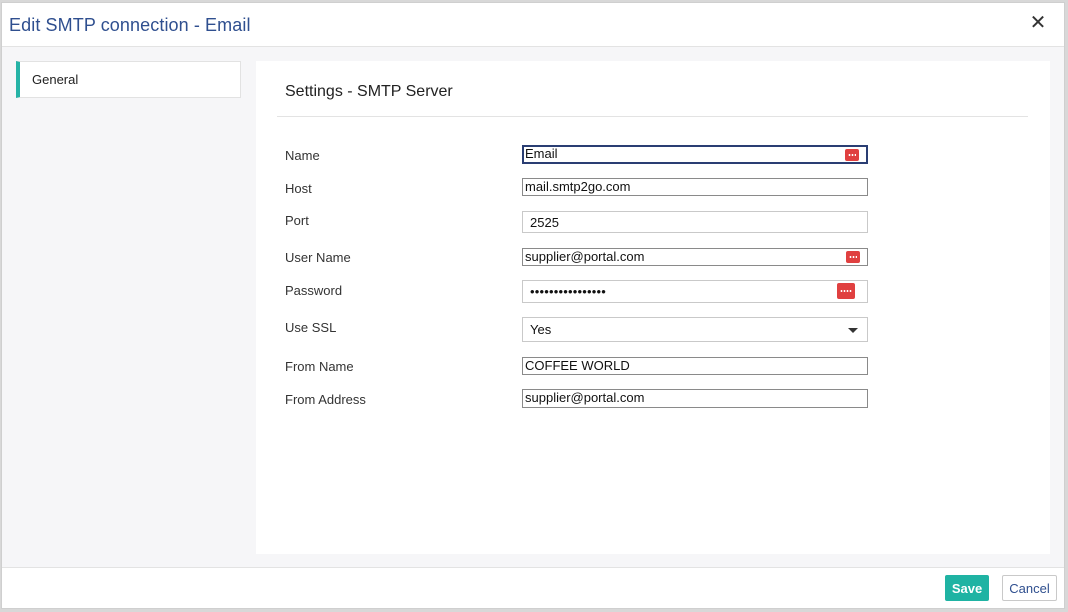 Image resolution: width=1068 pixels, height=612 pixels. What do you see at coordinates (544, 222) in the screenshot?
I see `port-value: 2525` at bounding box center [544, 222].